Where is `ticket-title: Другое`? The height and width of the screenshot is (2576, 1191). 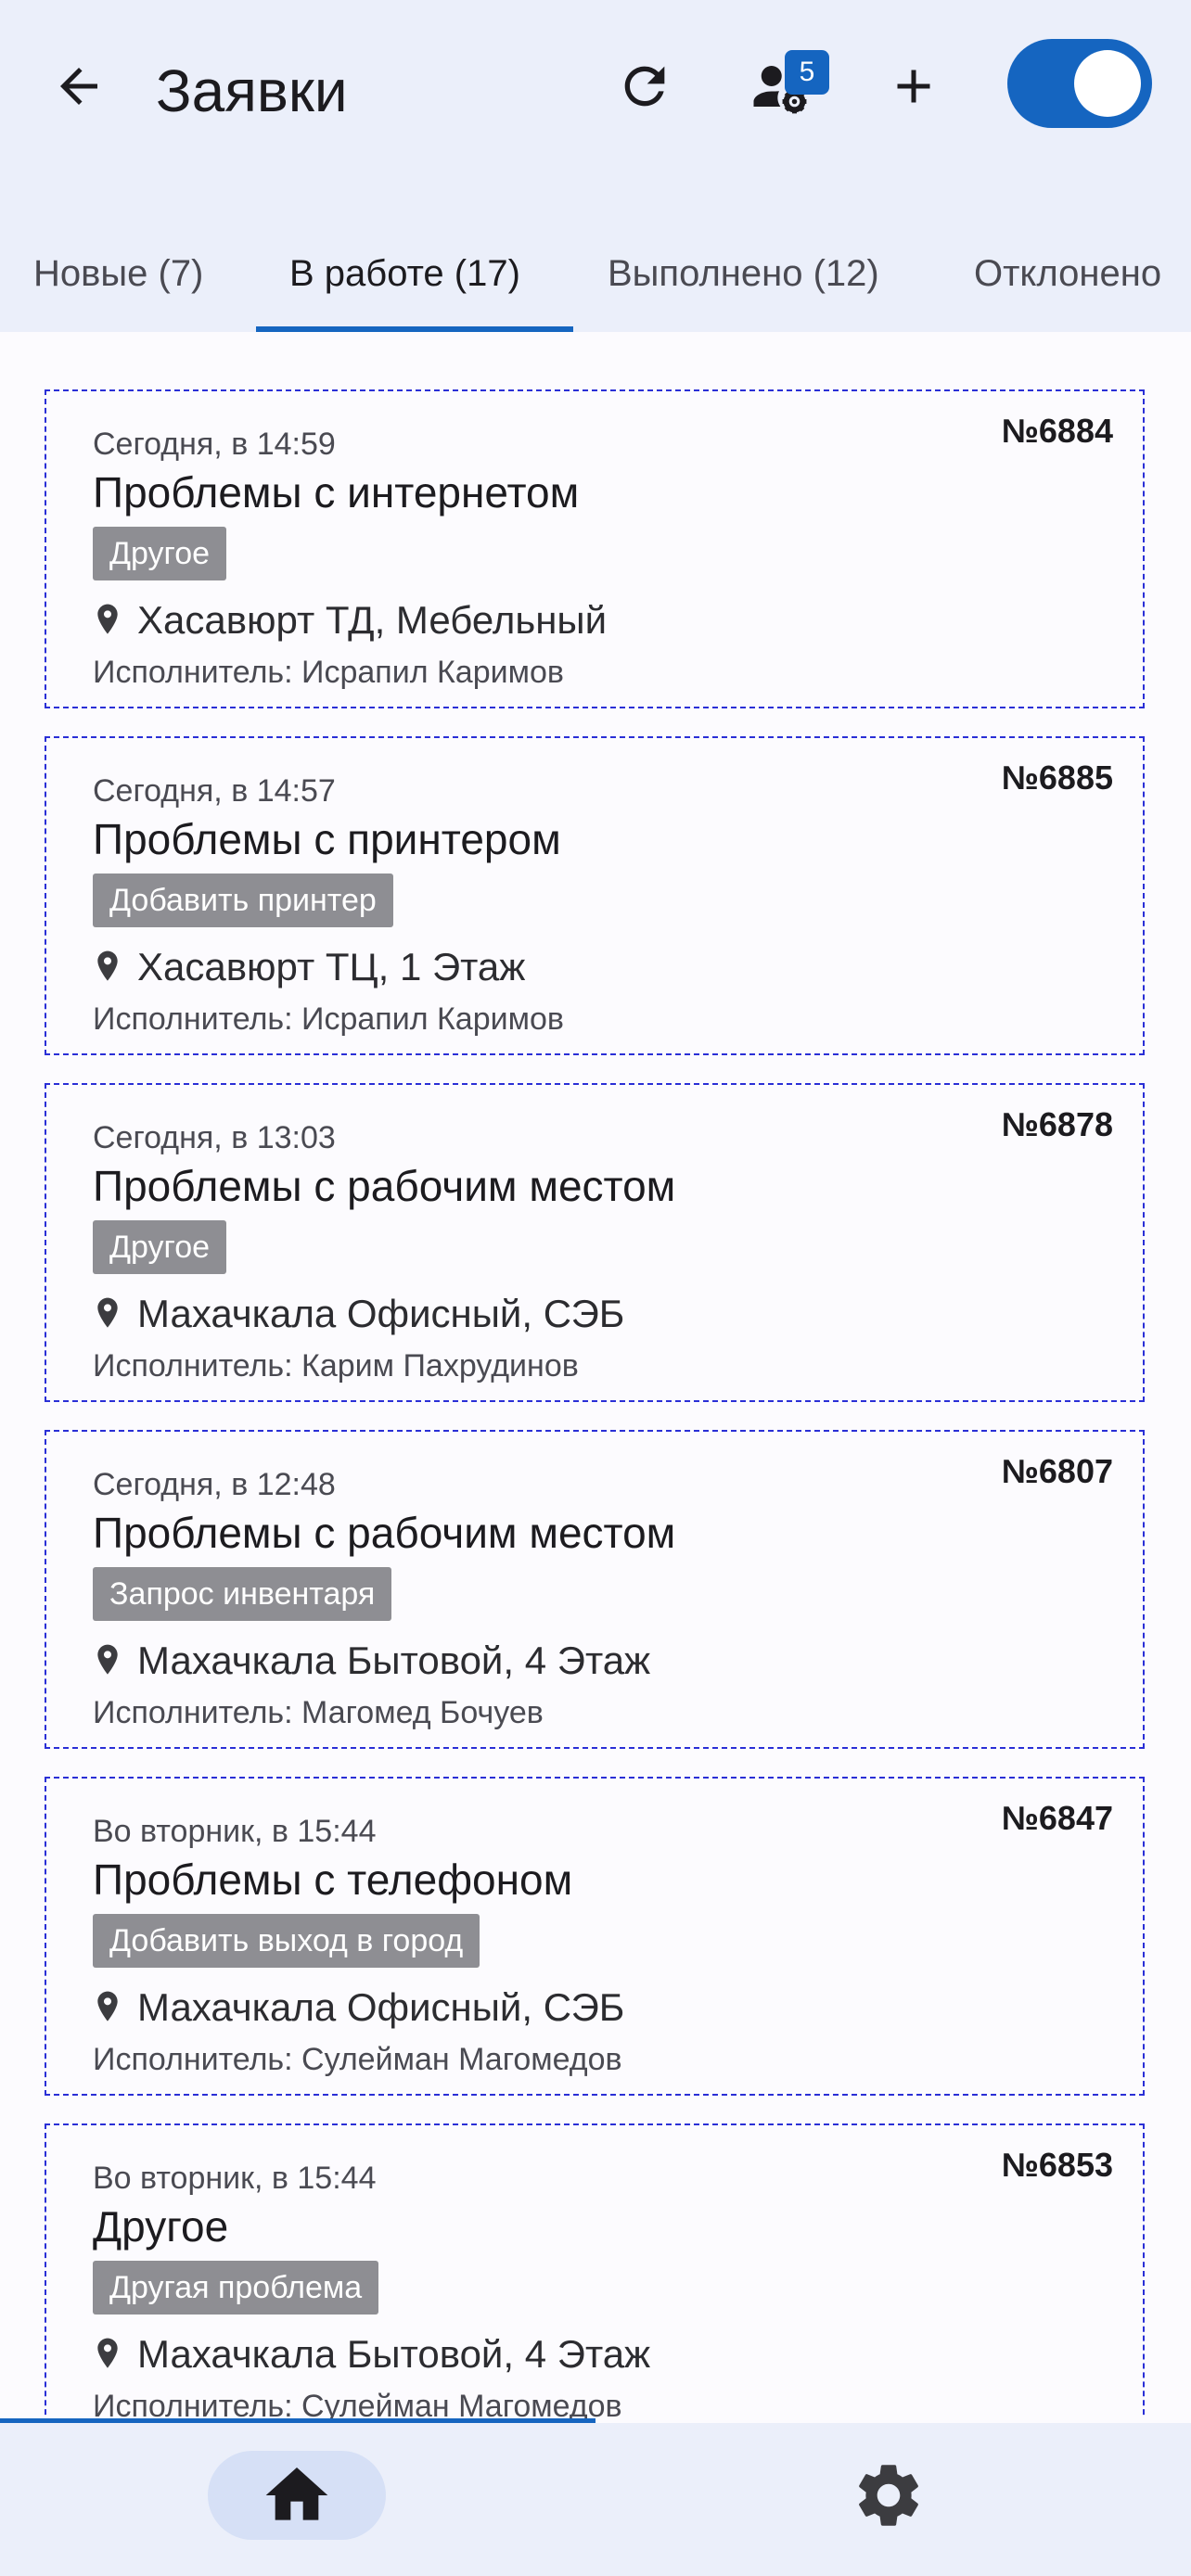 ticket-title: Другое is located at coordinates (161, 2226).